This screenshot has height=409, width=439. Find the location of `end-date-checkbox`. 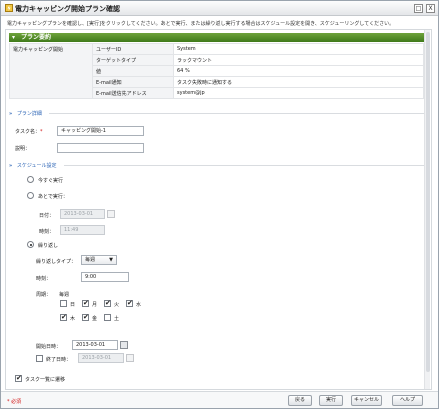

end-date-checkbox is located at coordinates (39, 358).